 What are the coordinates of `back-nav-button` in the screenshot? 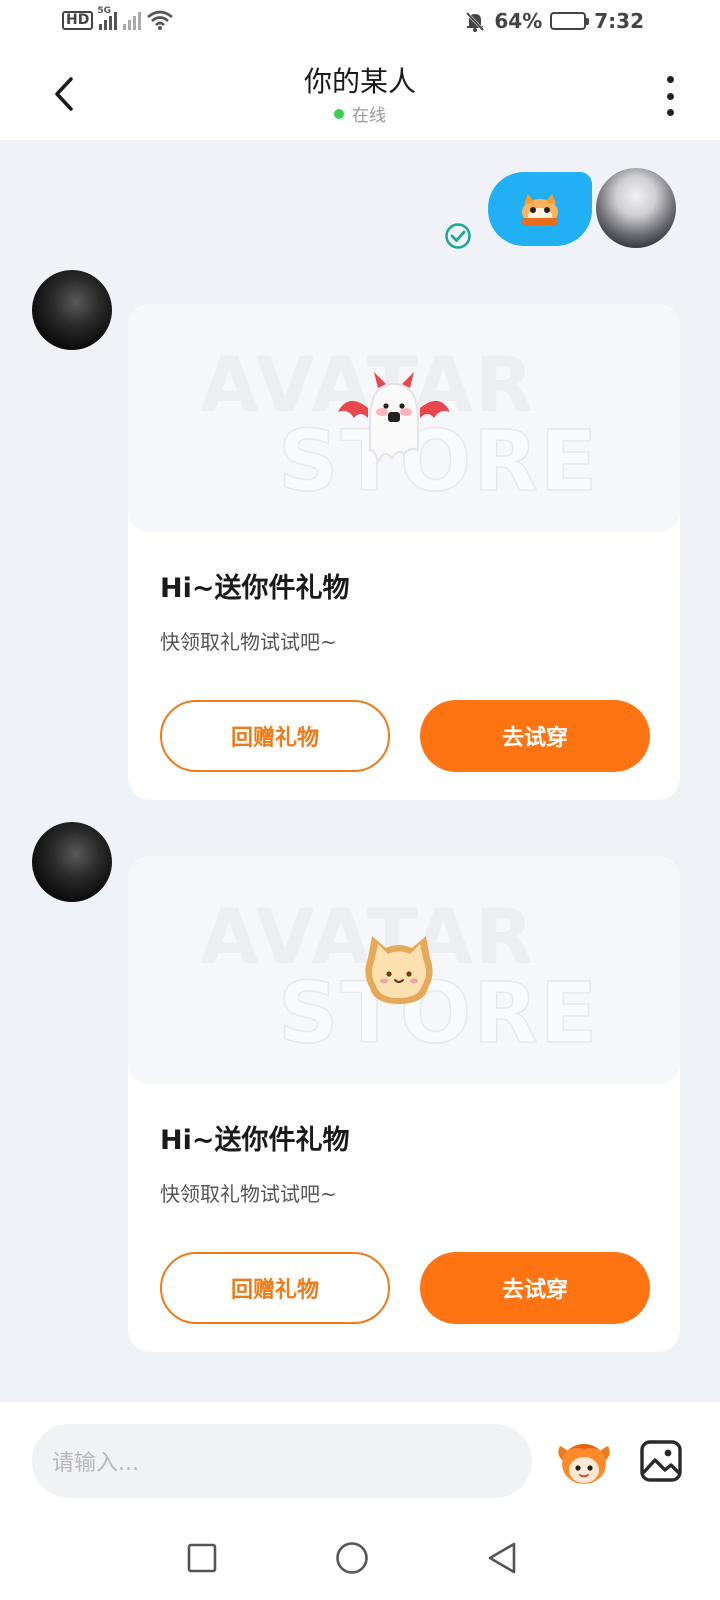 It's located at (502, 1558).